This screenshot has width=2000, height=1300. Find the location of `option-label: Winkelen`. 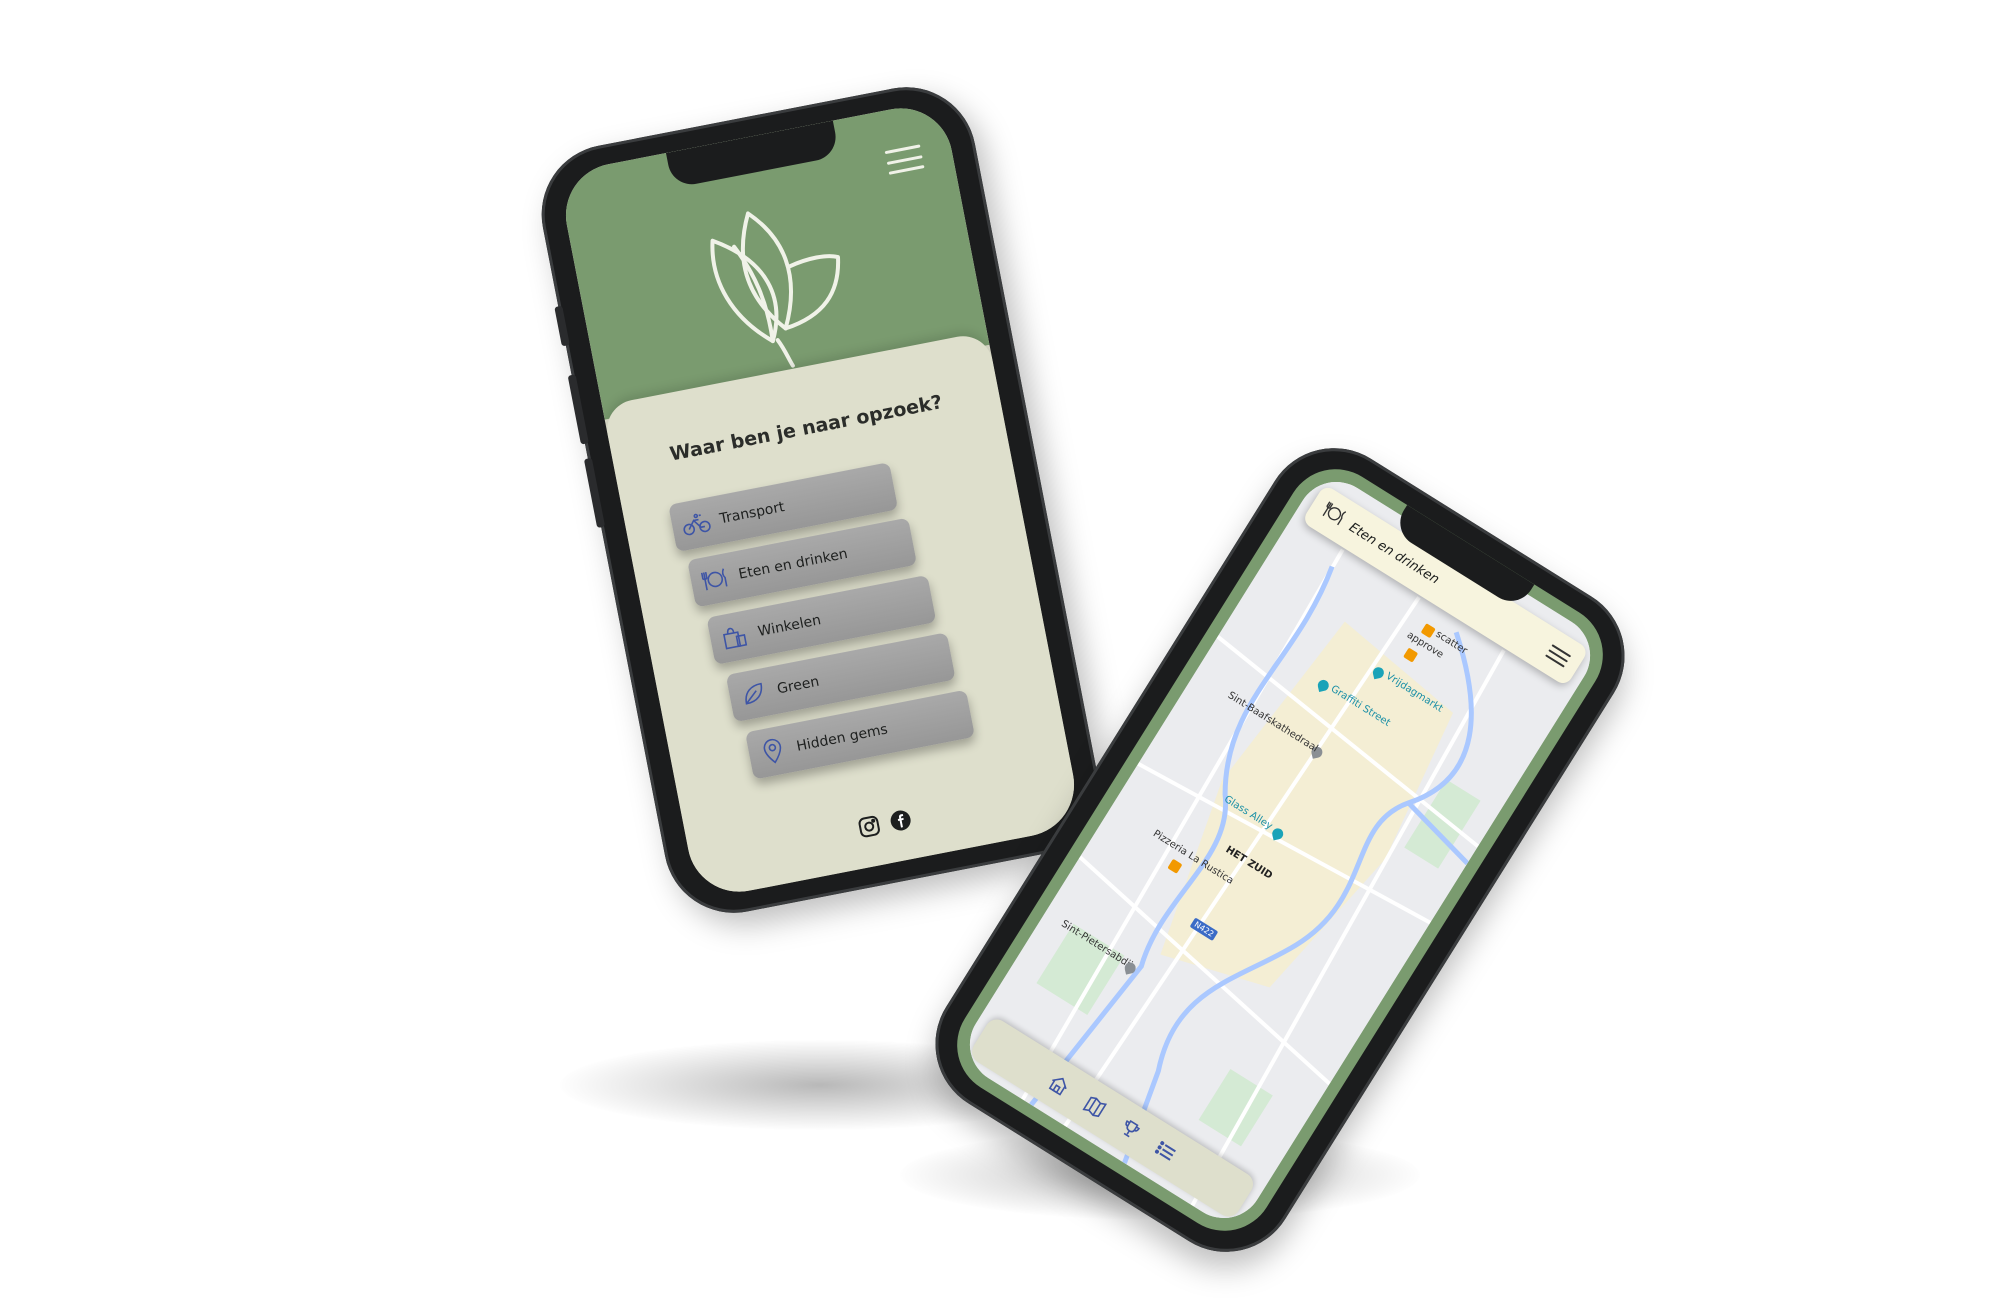

option-label: Winkelen is located at coordinates (789, 626).